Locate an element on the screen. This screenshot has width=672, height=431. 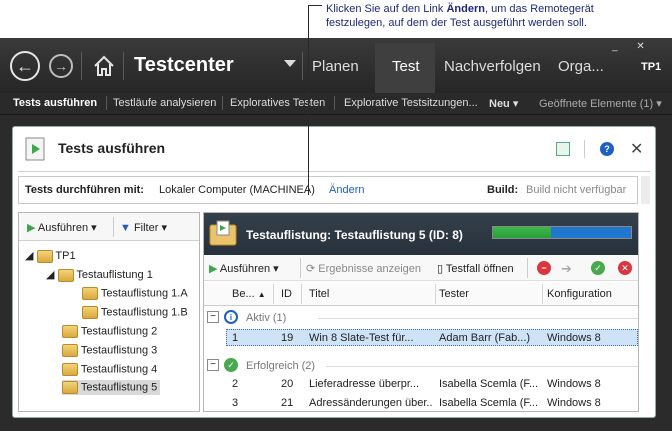
tree-node: ◢ Testauflistung 1 is located at coordinates (99, 275).